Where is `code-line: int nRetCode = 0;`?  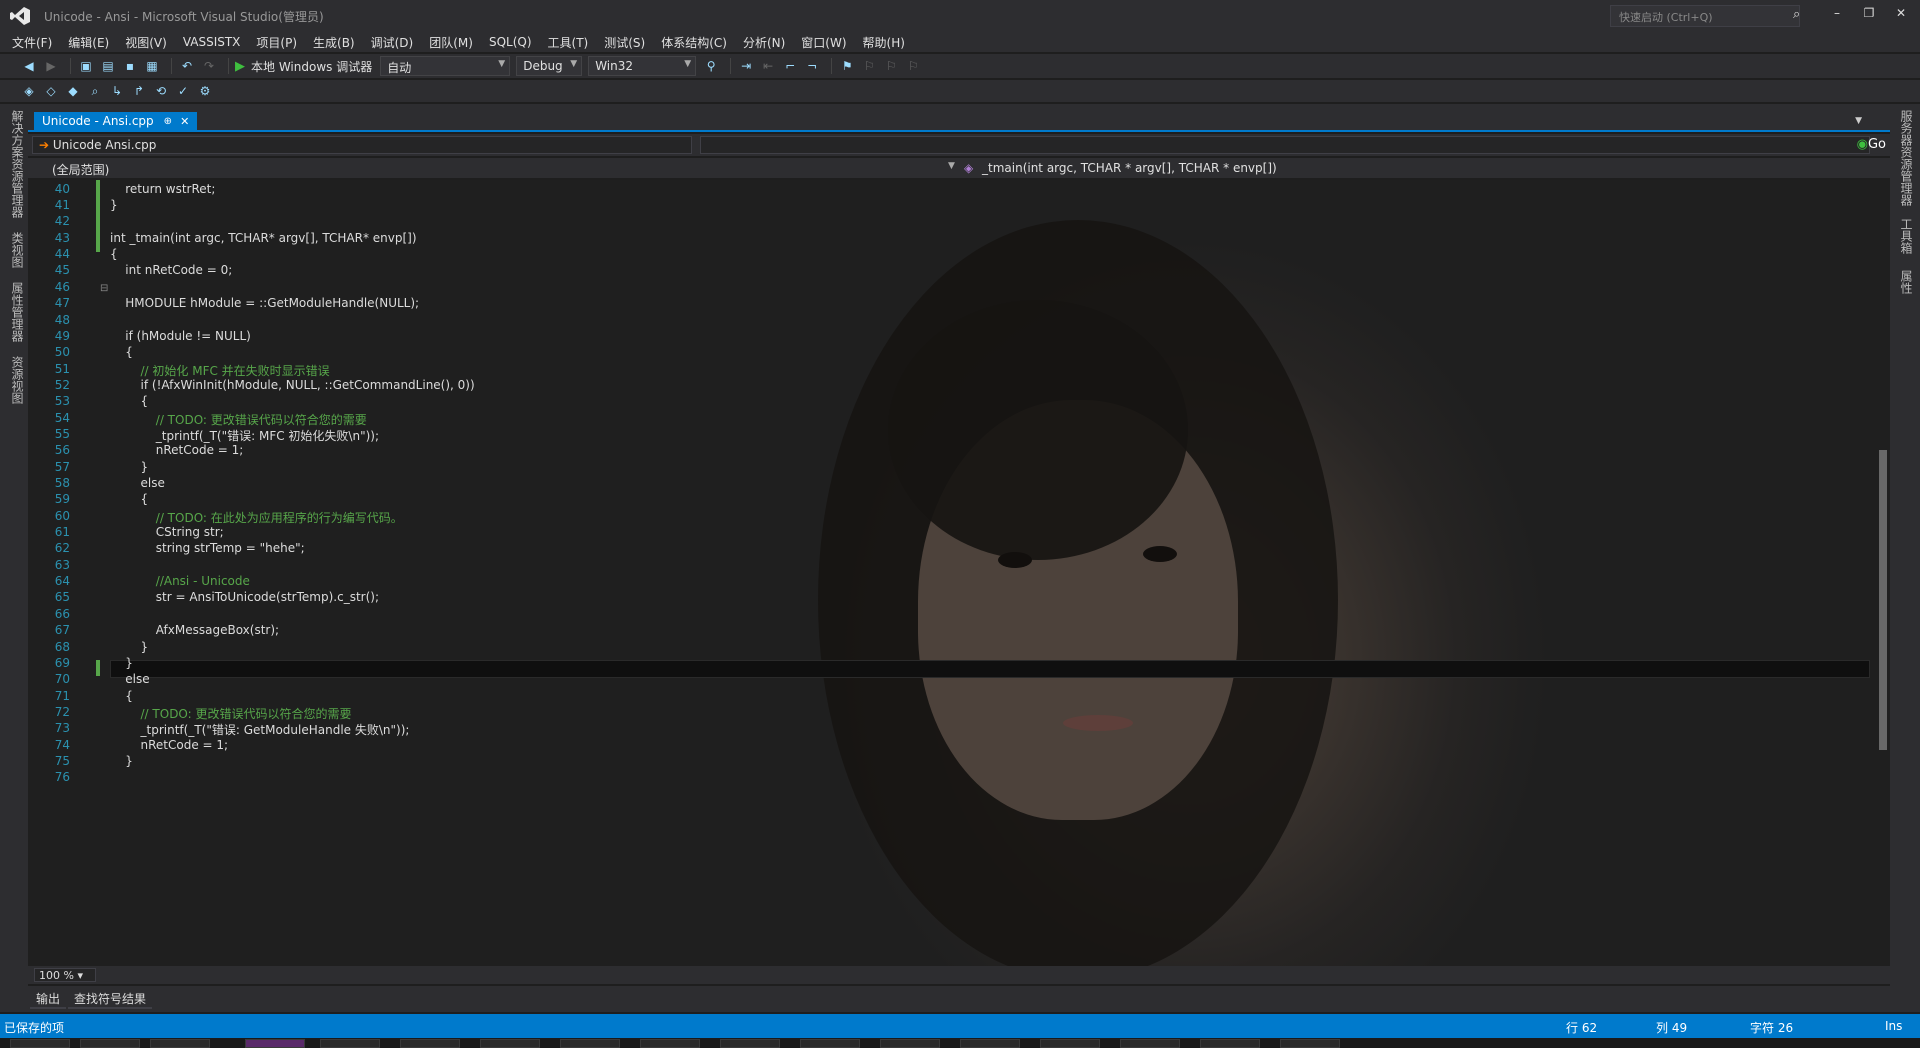 code-line: int nRetCode = 0; is located at coordinates (171, 270).